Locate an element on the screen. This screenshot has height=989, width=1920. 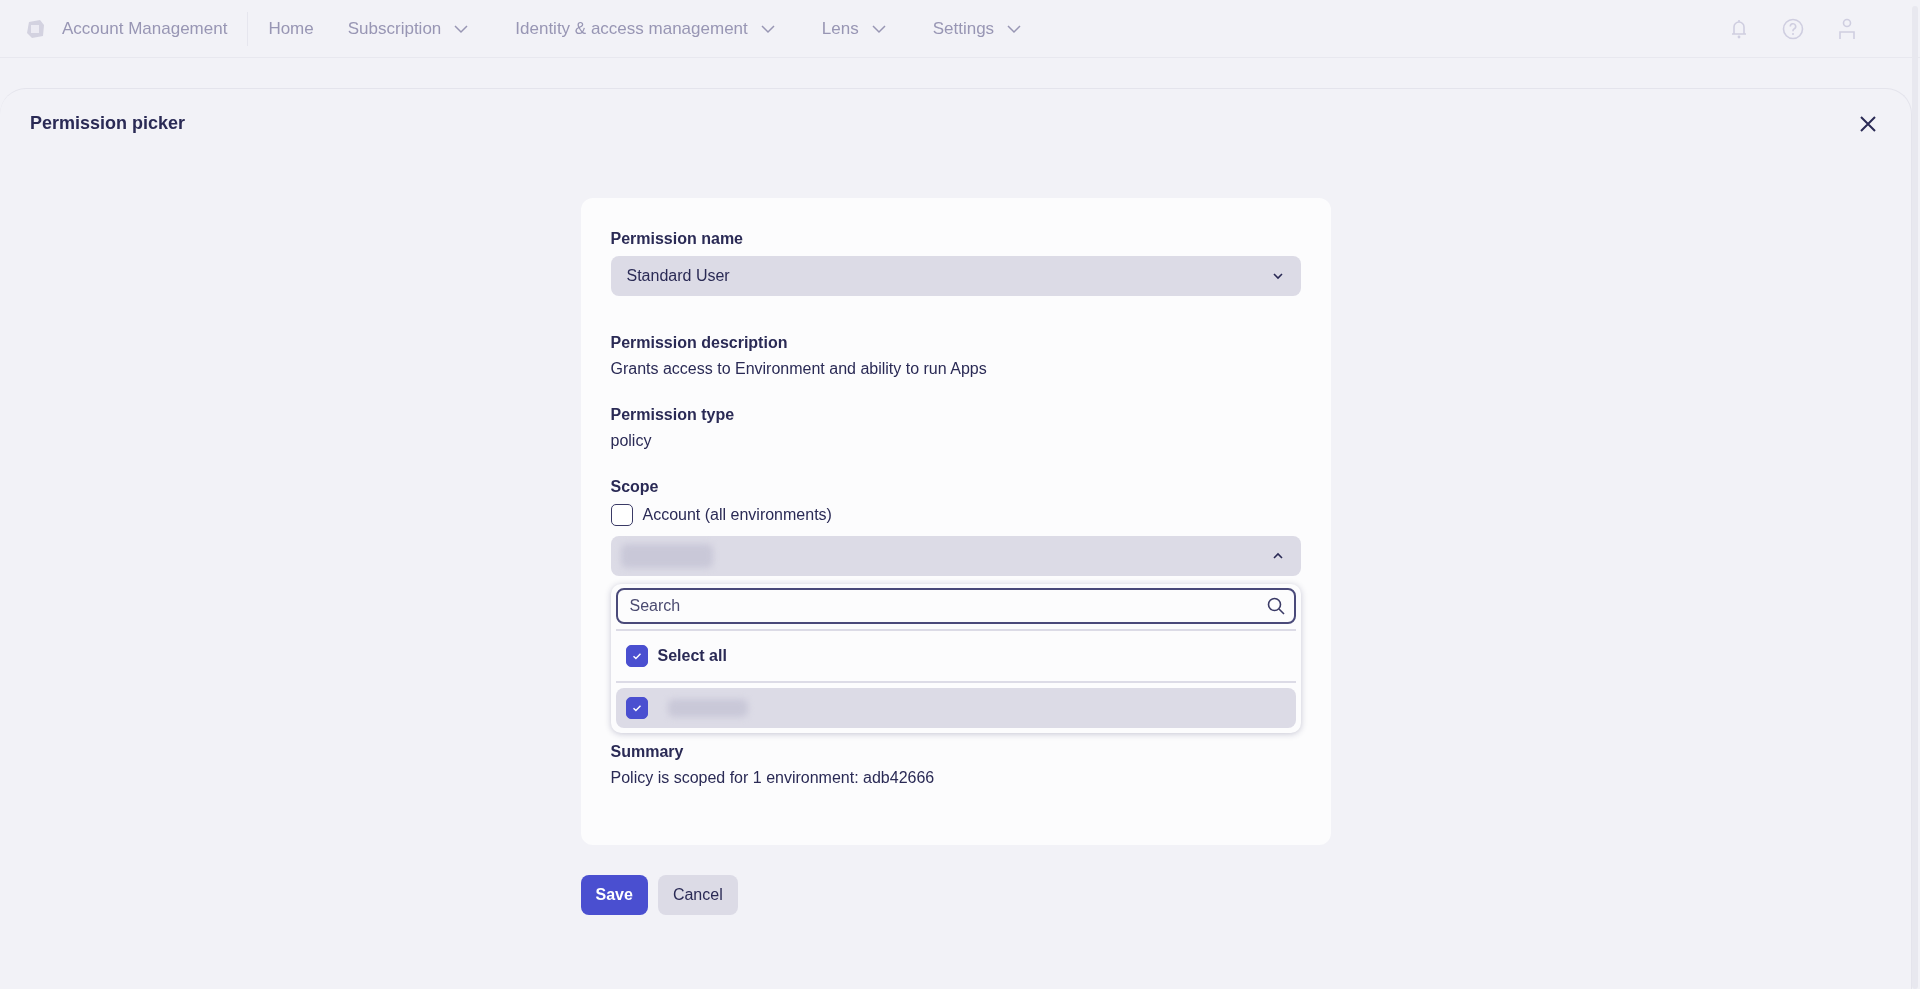
description-text: Grants access to Environment and ability to run Apps is located at coordinates (799, 369).